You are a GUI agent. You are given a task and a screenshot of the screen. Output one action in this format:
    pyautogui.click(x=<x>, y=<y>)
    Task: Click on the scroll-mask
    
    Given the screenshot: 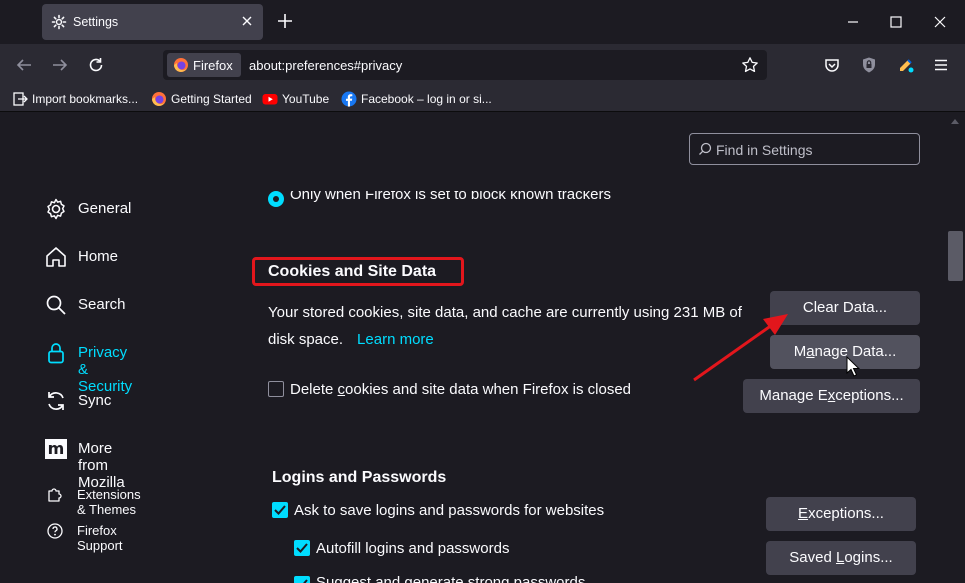 What is the action you would take?
    pyautogui.click(x=455, y=152)
    